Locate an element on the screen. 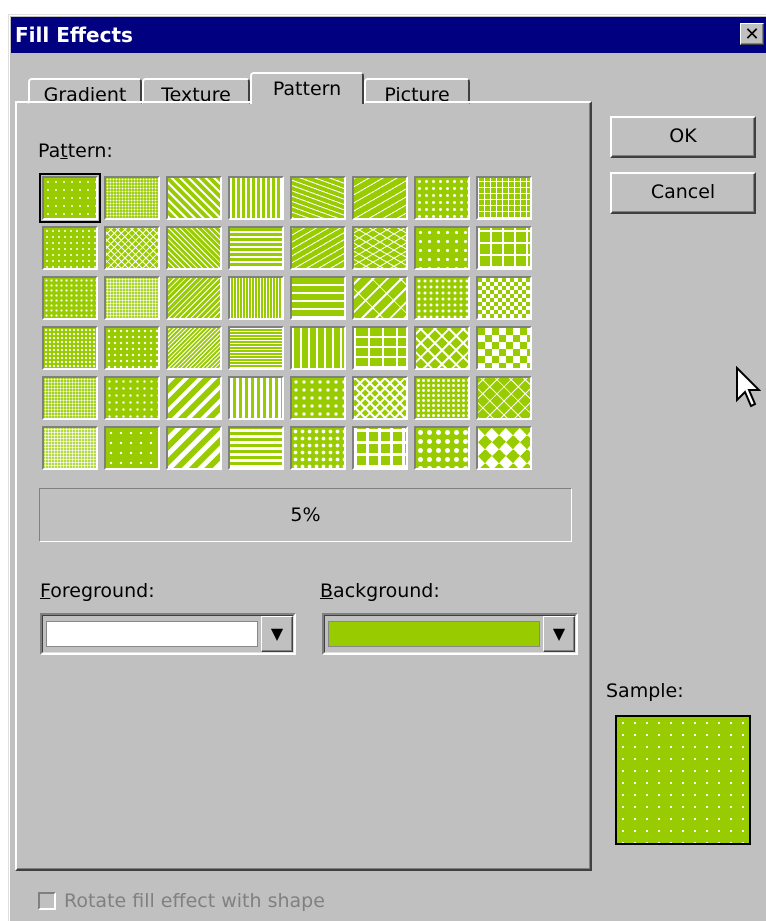 The width and height of the screenshot is (766, 921). pattern-swatch-small-grid is located at coordinates (504, 198).